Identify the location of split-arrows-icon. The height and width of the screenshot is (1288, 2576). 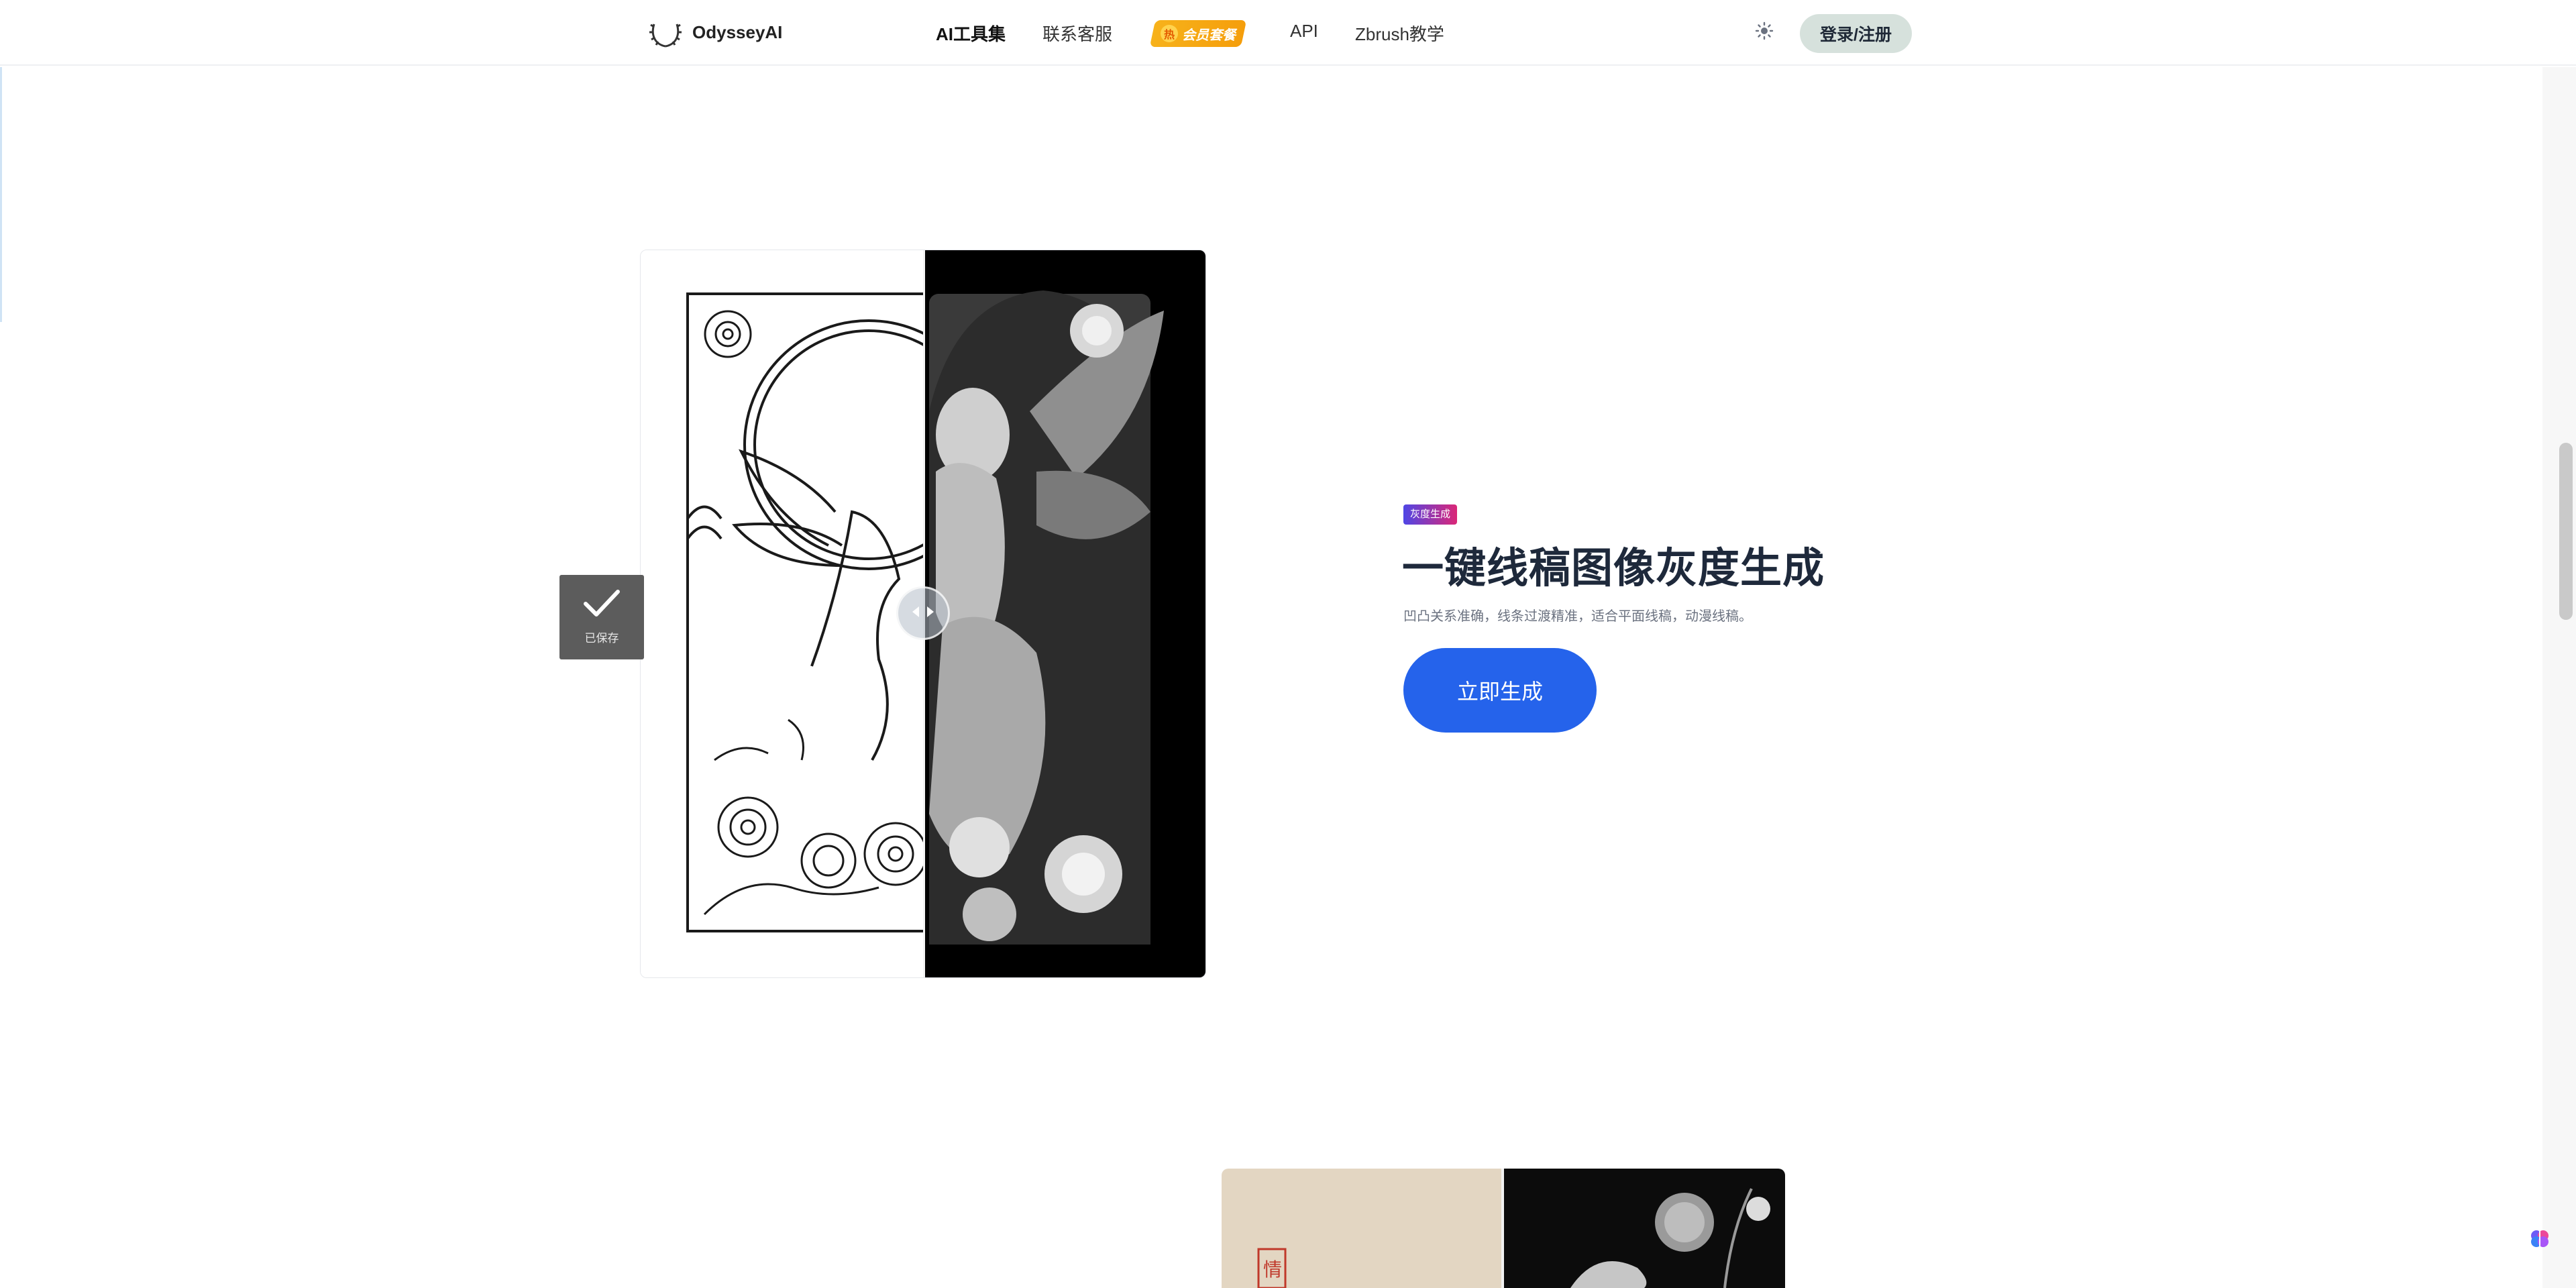
(923, 613).